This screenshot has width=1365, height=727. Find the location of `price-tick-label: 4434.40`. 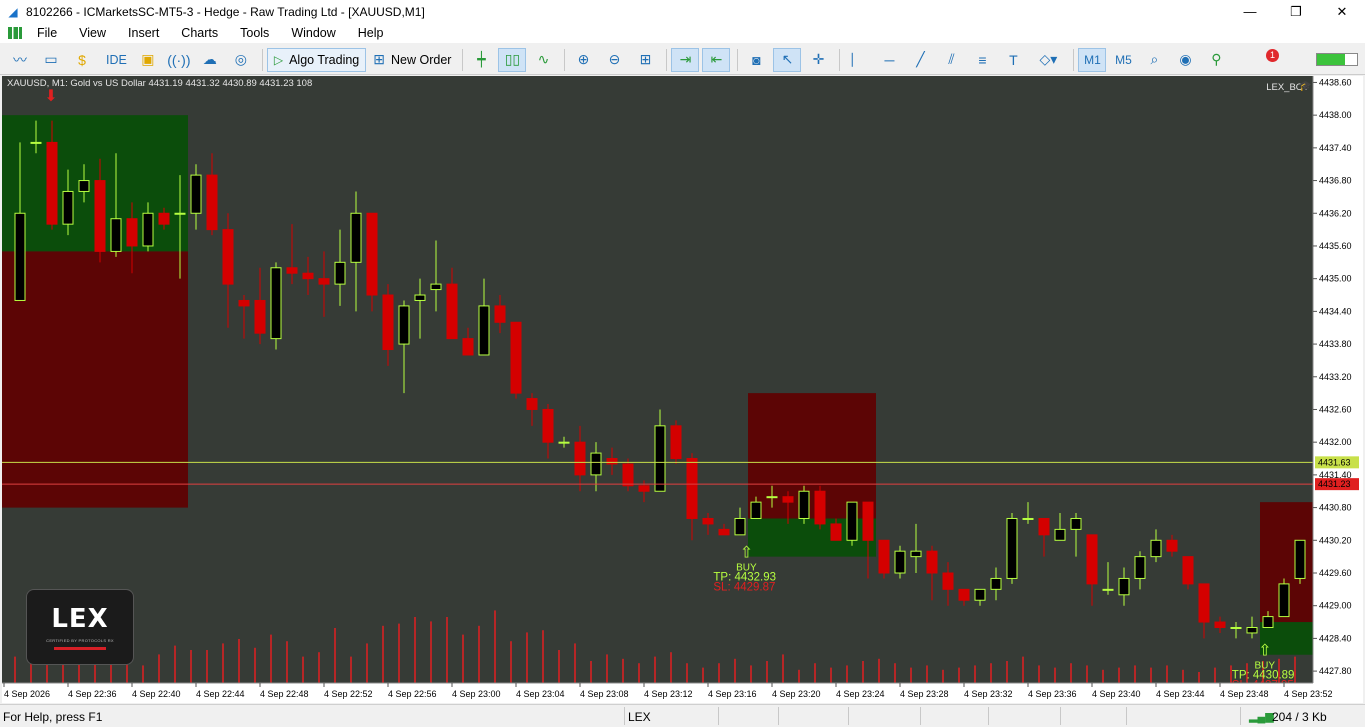

price-tick-label: 4434.40 is located at coordinates (1335, 311).